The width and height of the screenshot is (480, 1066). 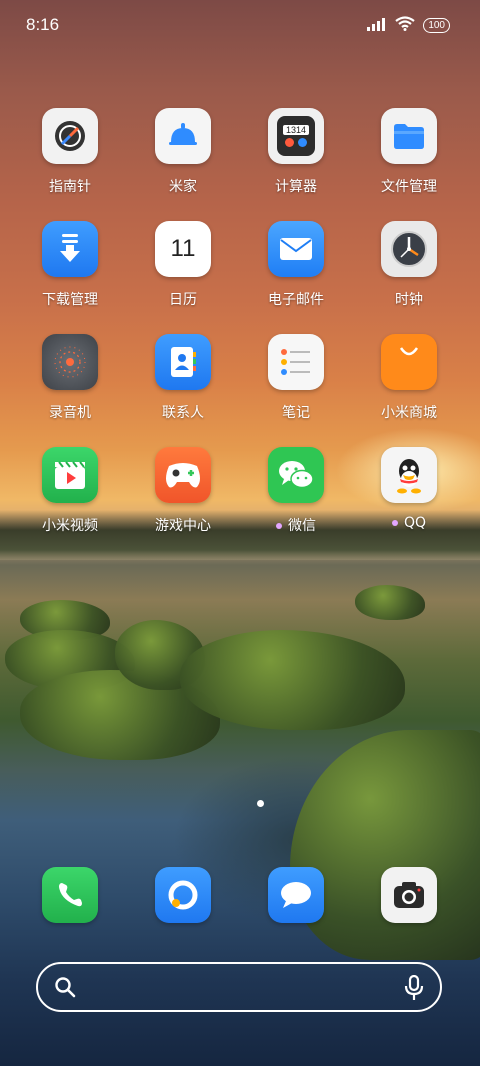 I want to click on app-calendar: 11 日历, so click(x=183, y=265).